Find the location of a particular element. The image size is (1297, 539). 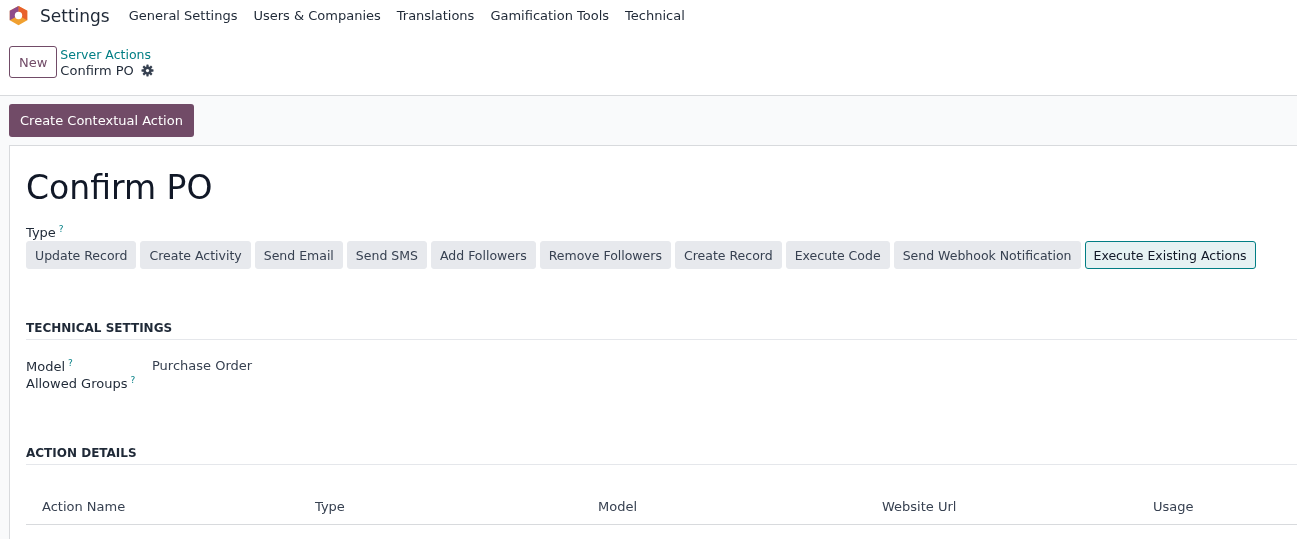

menu-item: Users & Companies is located at coordinates (317, 15).